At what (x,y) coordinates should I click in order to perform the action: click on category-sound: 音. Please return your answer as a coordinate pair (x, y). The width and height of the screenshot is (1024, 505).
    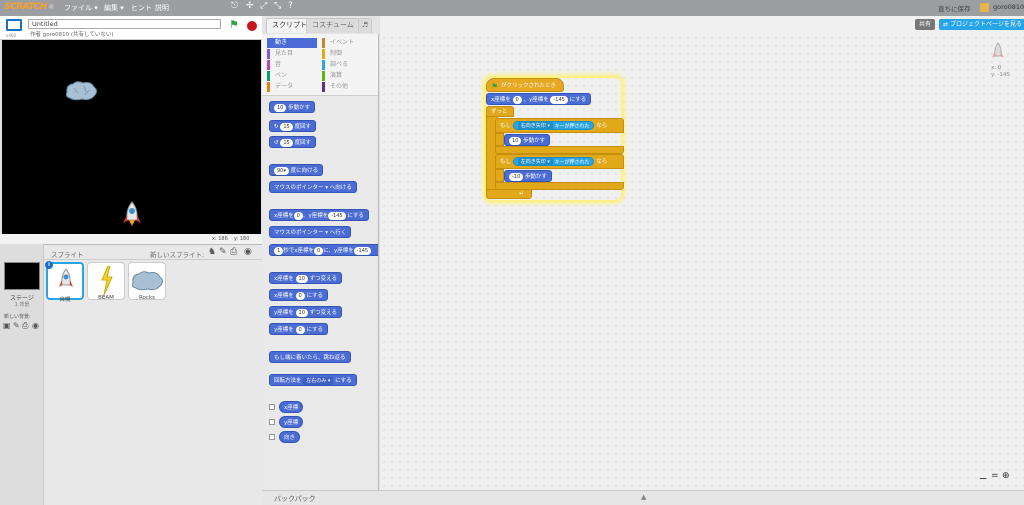
    Looking at the image, I should click on (292, 65).